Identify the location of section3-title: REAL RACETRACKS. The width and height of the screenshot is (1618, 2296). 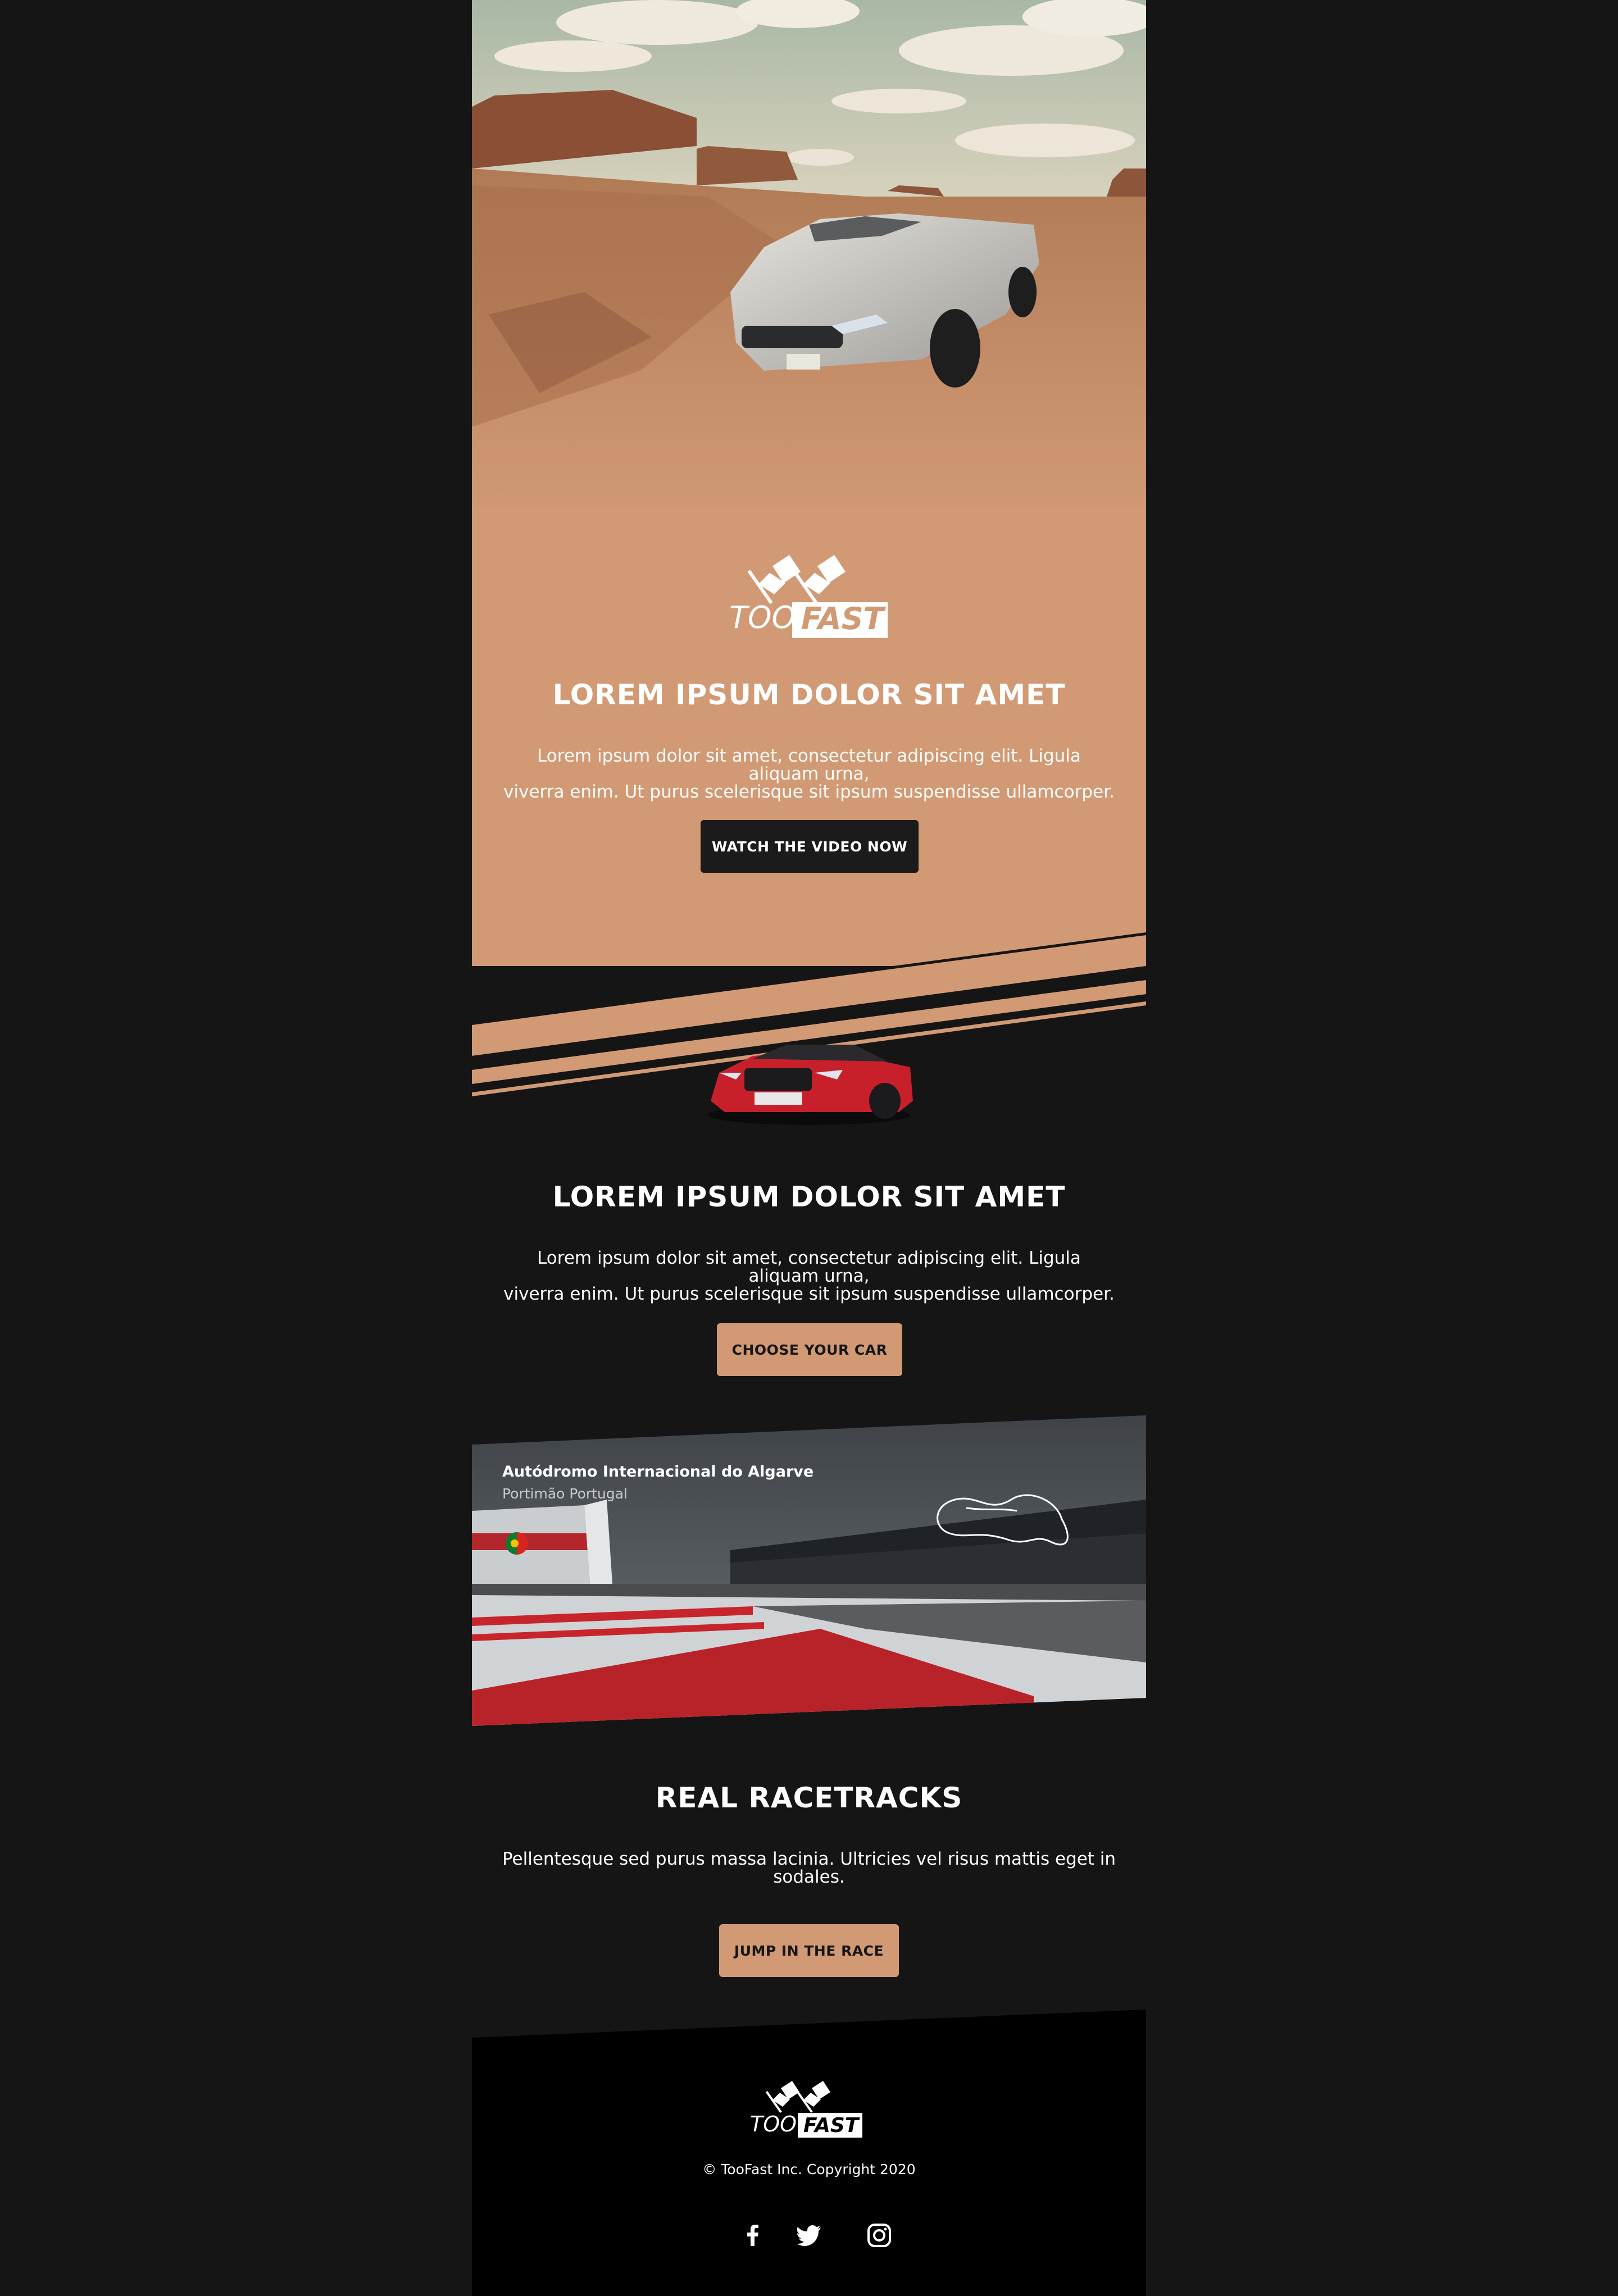
(809, 1798).